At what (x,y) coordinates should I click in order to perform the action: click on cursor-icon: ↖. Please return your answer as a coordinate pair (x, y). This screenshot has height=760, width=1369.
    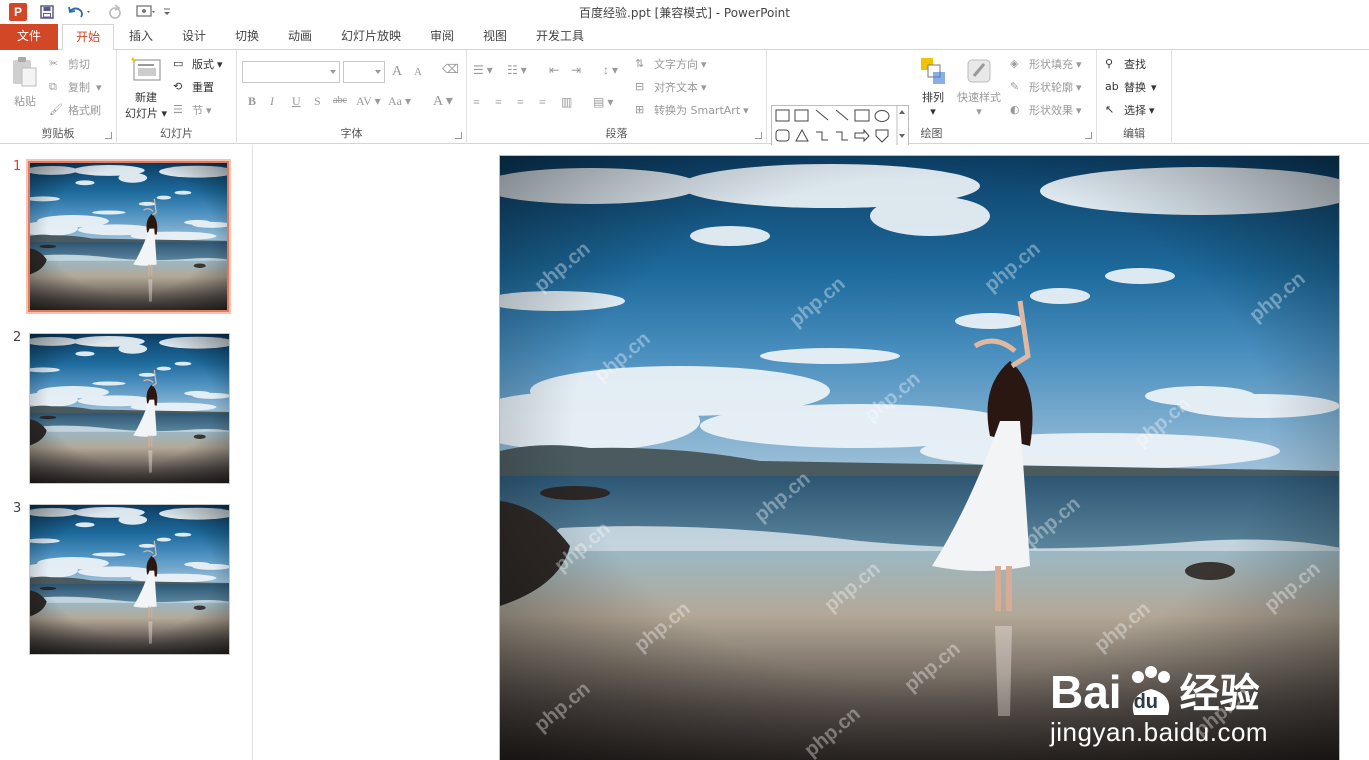
    Looking at the image, I should click on (1110, 109).